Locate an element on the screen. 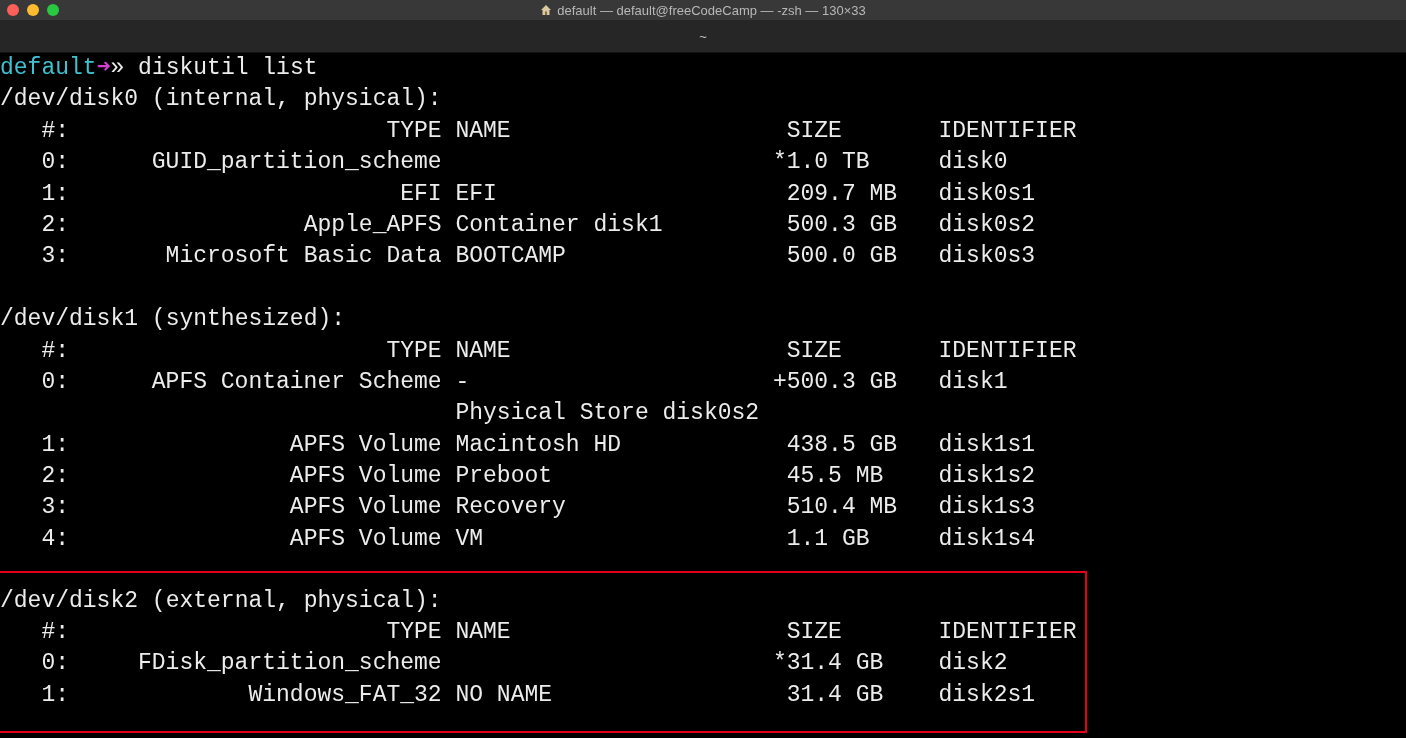 This screenshot has width=1406, height=738. partition-name: Physical Store disk0s2 is located at coordinates (607, 414).